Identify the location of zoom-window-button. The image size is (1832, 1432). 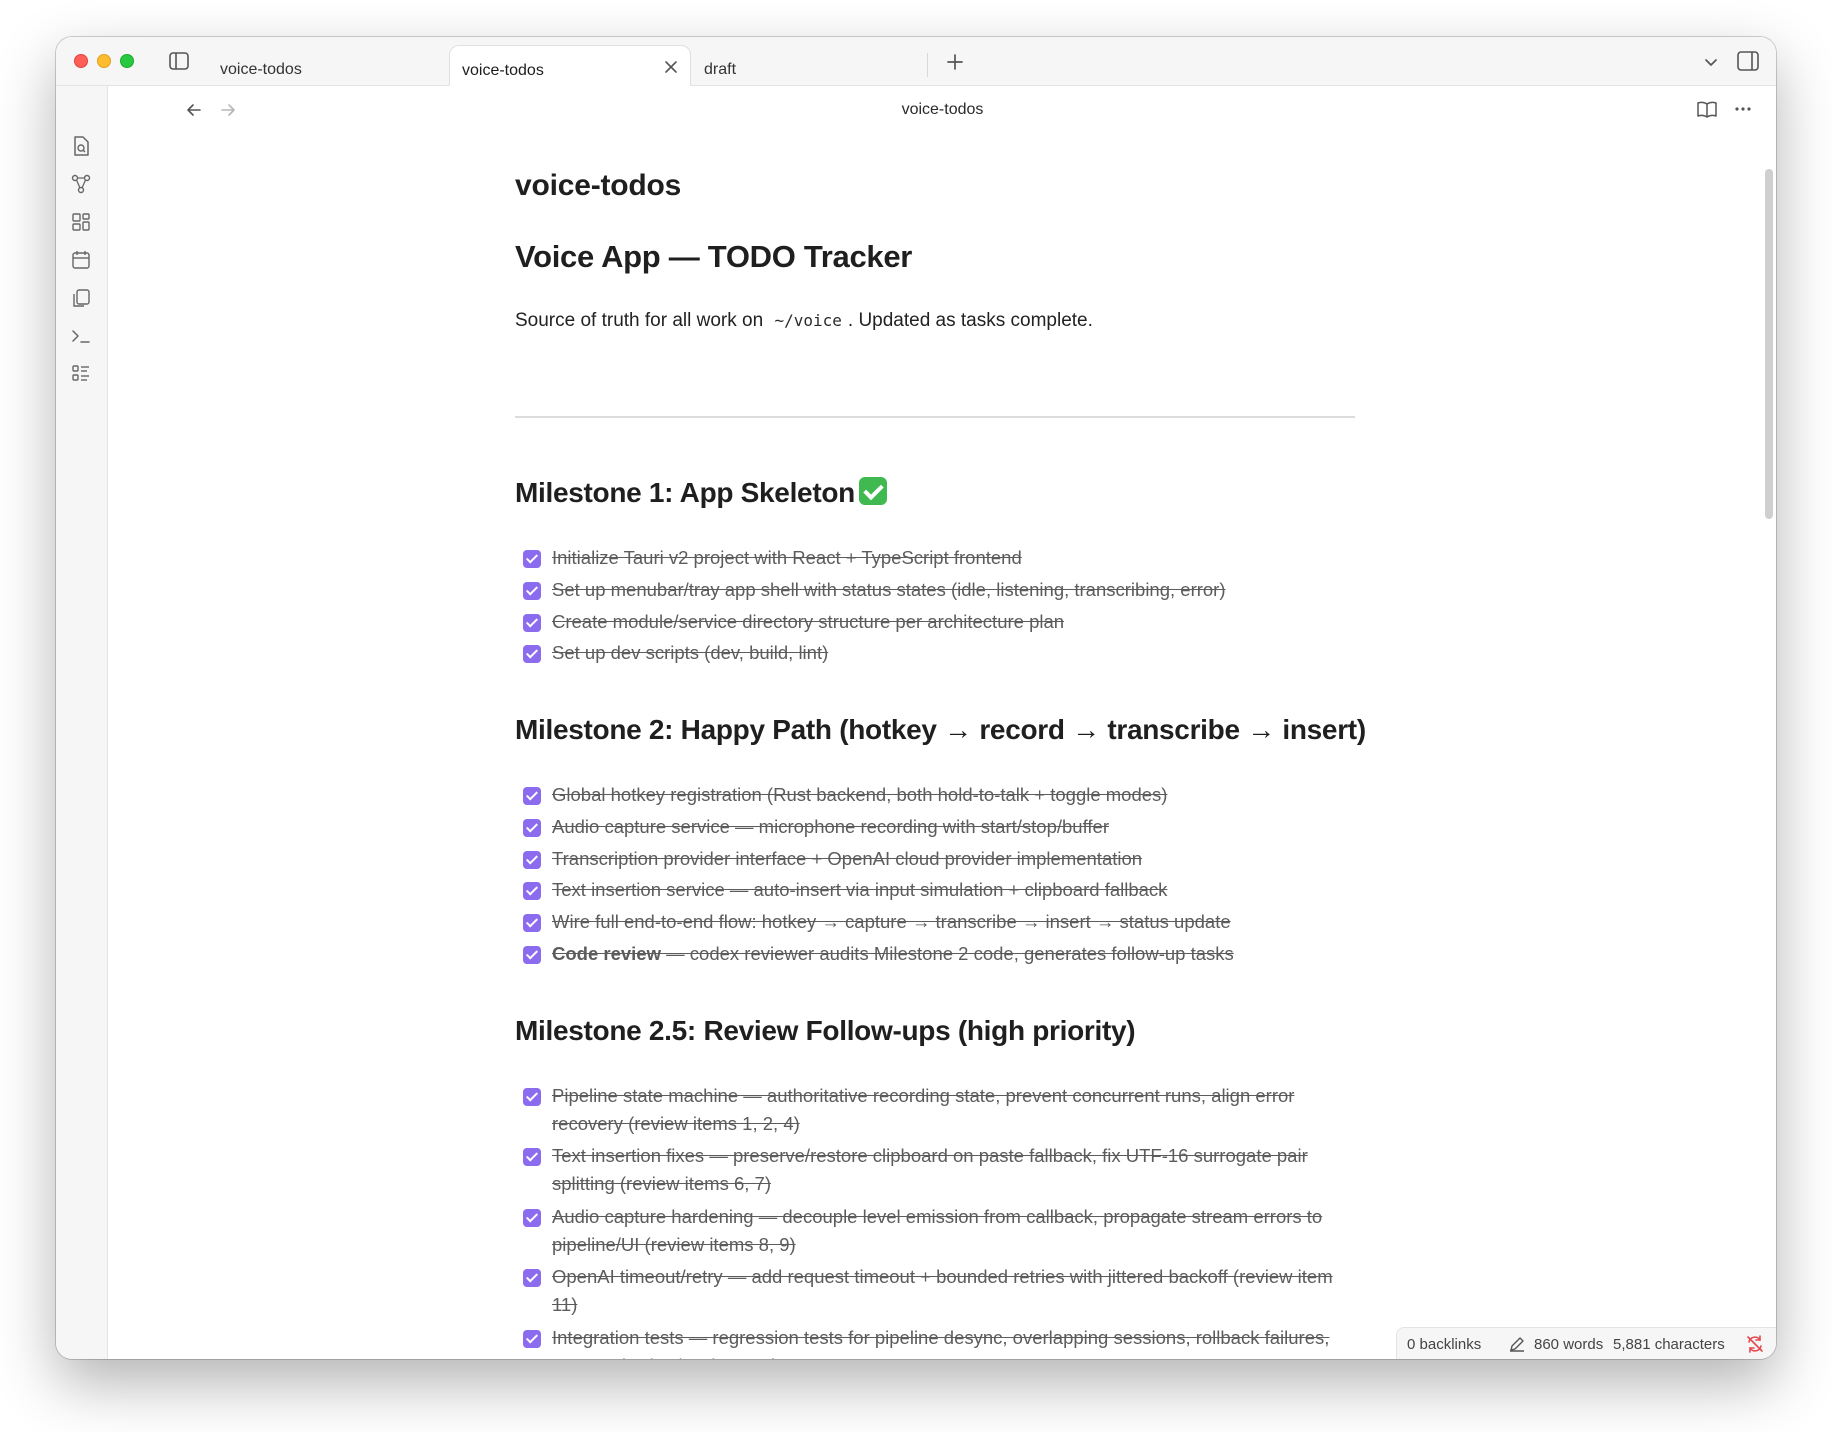
(127, 61).